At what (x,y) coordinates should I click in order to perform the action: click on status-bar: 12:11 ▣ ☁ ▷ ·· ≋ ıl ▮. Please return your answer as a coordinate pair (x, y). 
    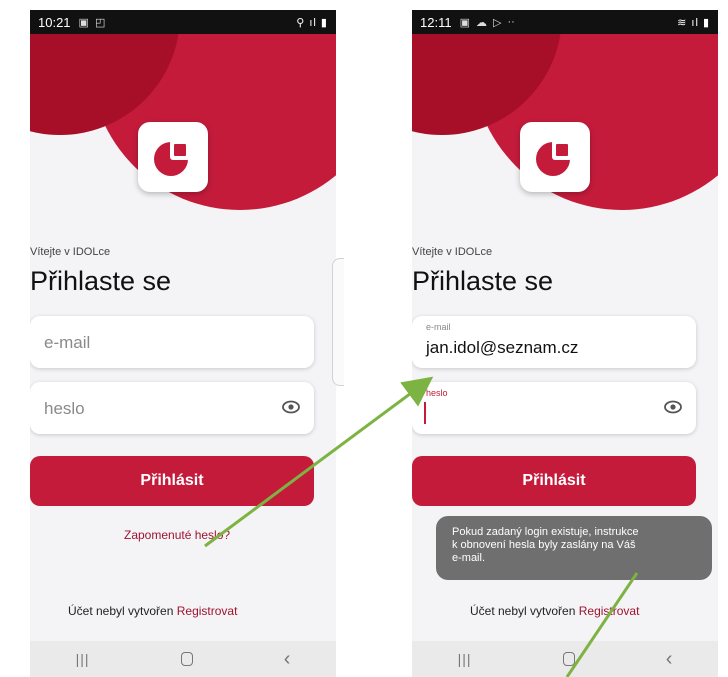
    Looking at the image, I should click on (565, 22).